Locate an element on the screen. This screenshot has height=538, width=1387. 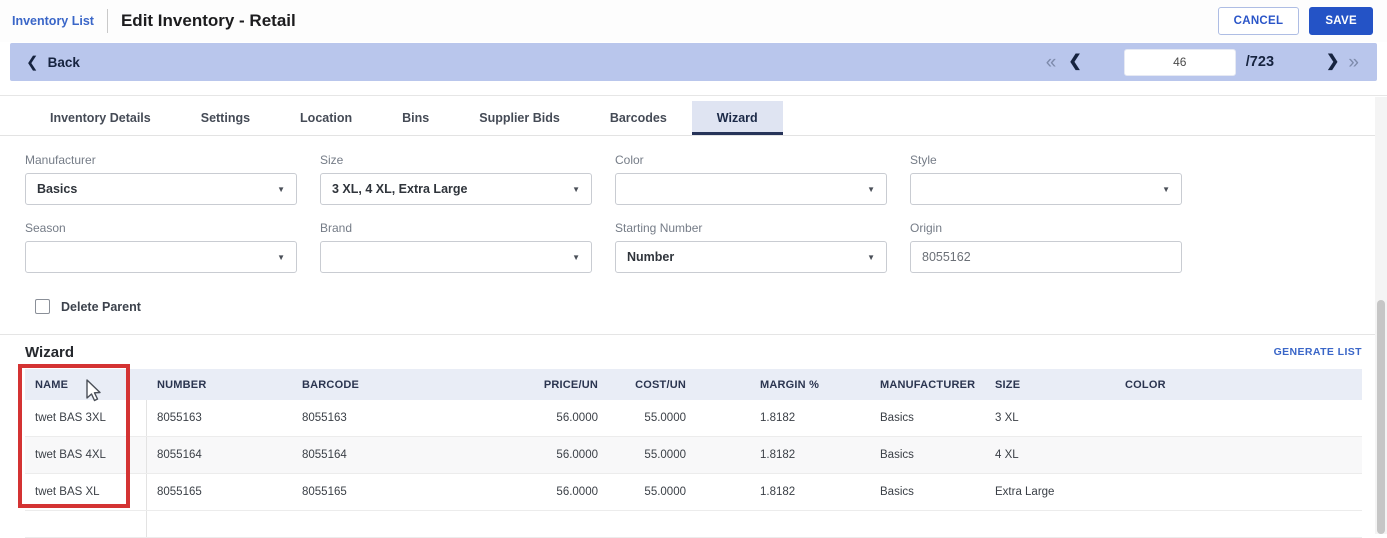
section-separator is located at coordinates (693, 88).